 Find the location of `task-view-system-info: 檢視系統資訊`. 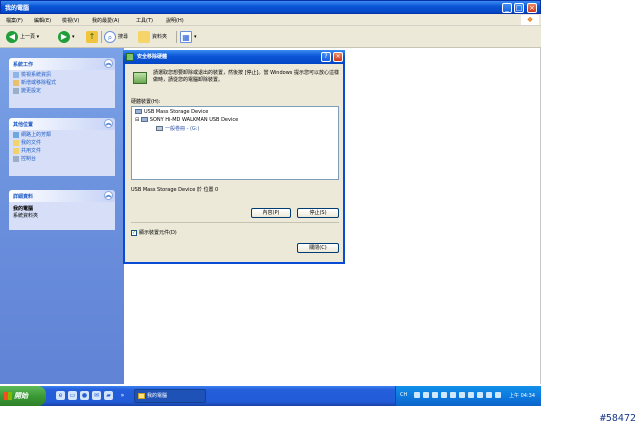

task-view-system-info: 檢視系統資訊 is located at coordinates (62, 74).